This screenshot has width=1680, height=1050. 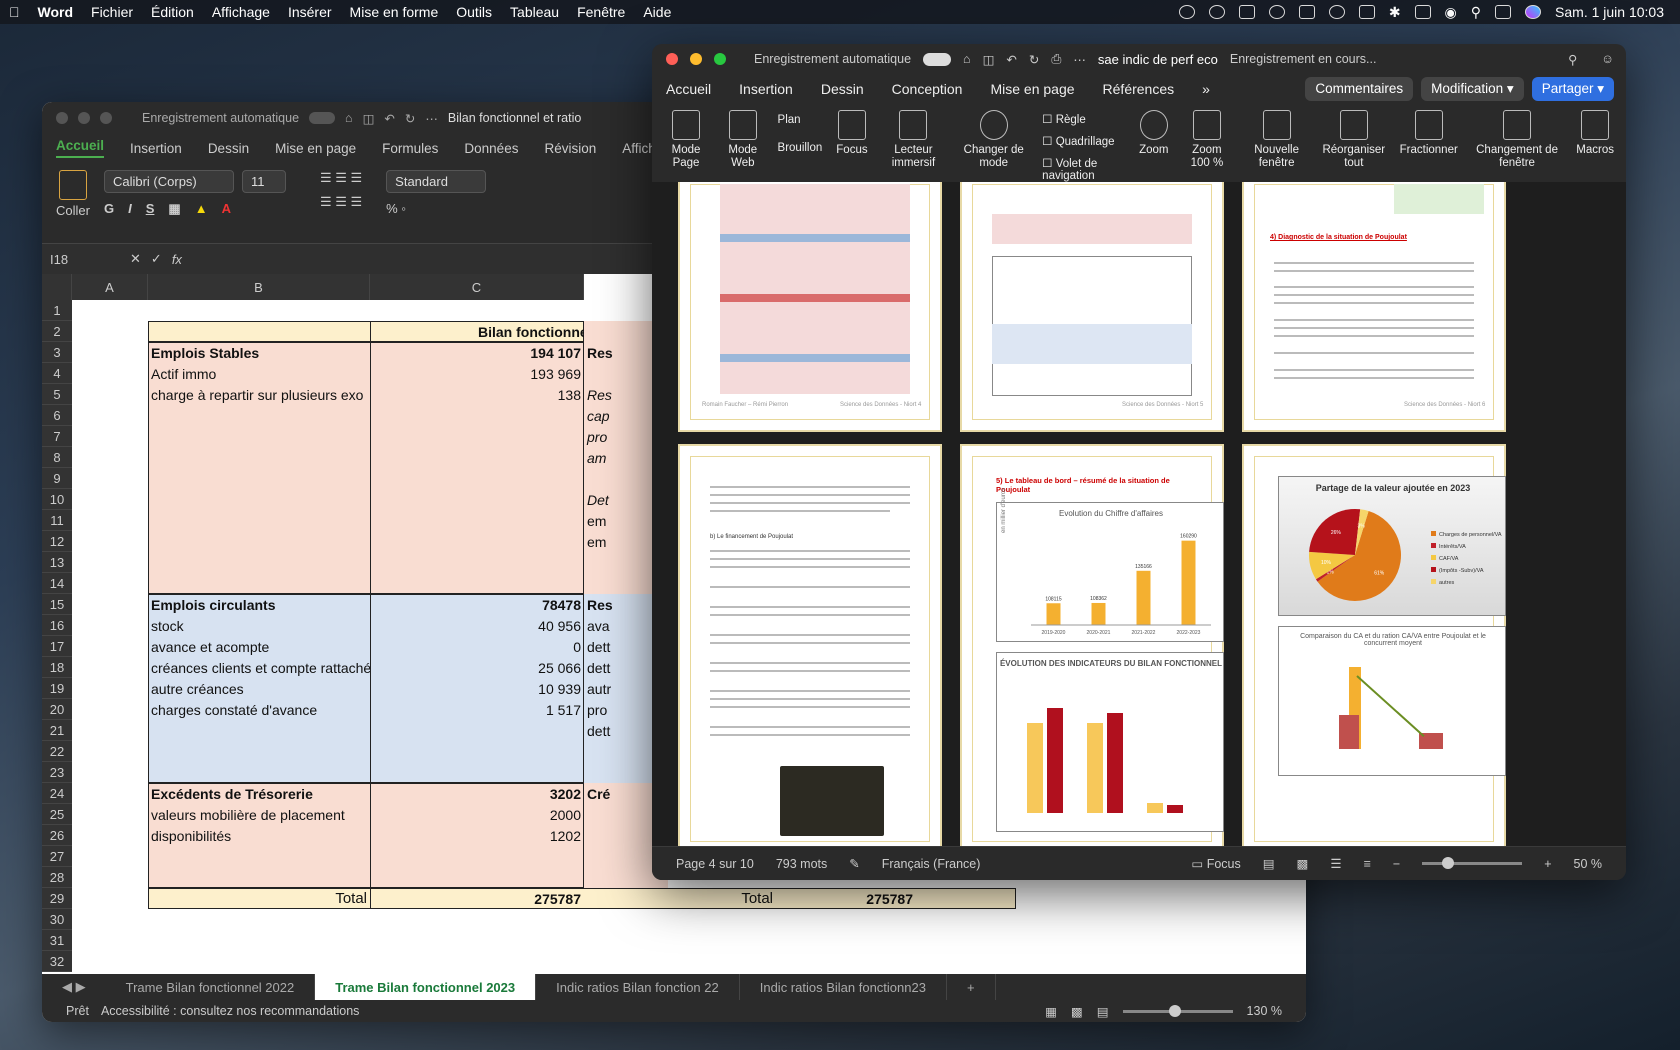 I want to click on row-header: 7, so click(x=57, y=436).